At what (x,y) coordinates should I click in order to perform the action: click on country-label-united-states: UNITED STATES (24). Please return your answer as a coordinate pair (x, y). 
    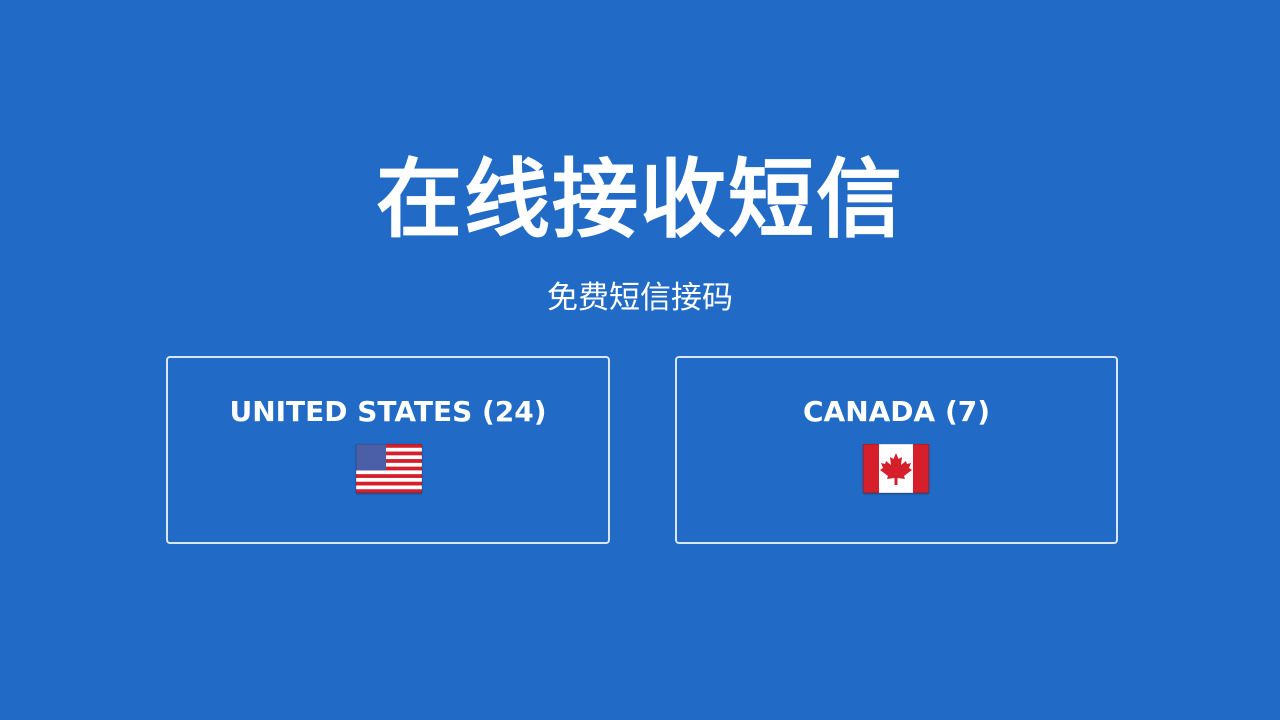
    Looking at the image, I should click on (388, 411).